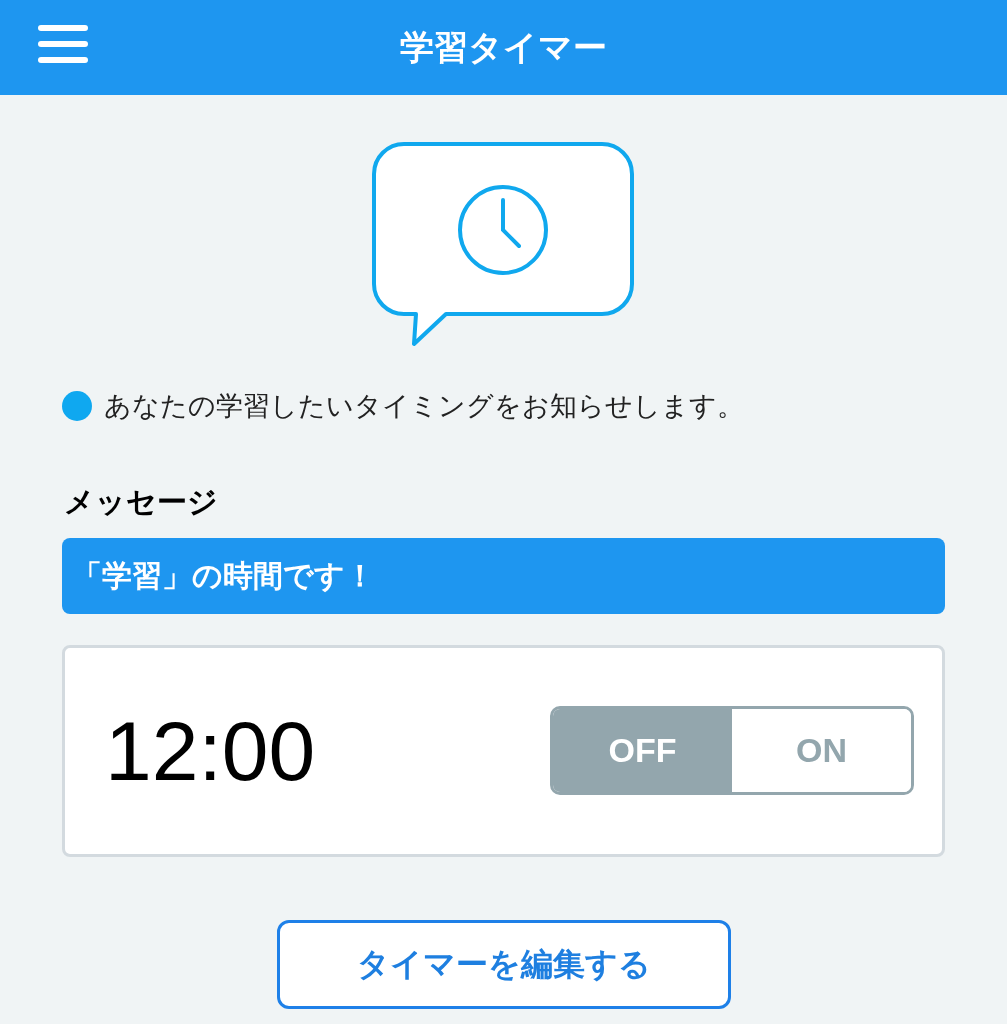 This screenshot has width=1007, height=1024. Describe the element at coordinates (503, 964) in the screenshot. I see `edit-timer-button: タイマーを編集する` at that location.